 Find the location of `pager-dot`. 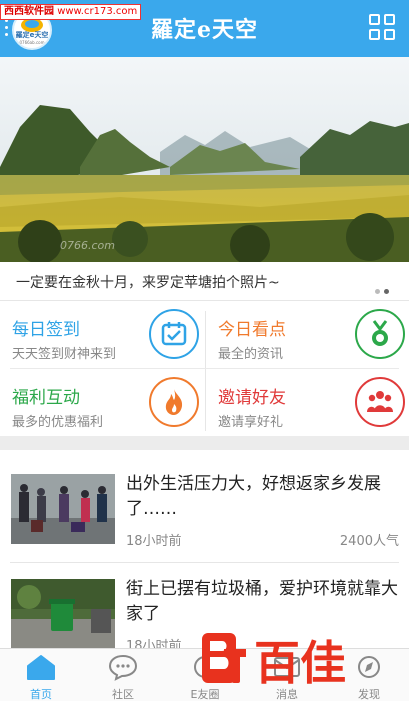

pager-dot is located at coordinates (377, 291).